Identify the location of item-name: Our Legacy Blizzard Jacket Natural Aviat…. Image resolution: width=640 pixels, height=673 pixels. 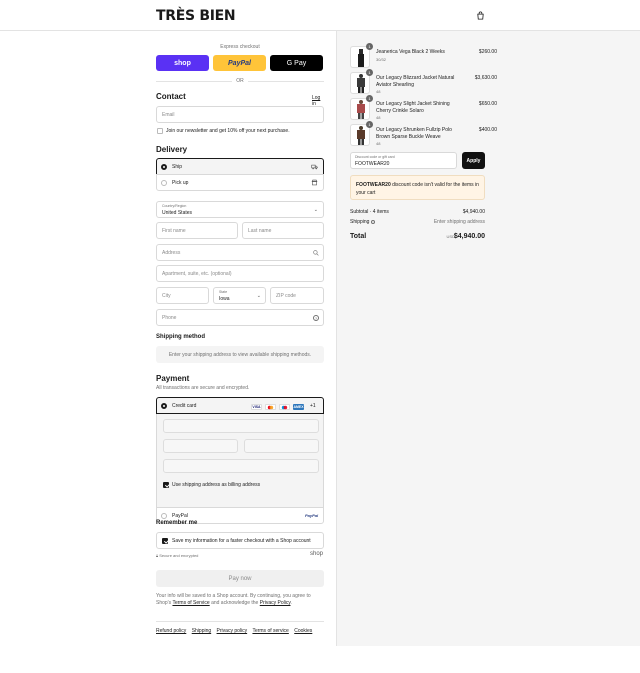
(415, 81).